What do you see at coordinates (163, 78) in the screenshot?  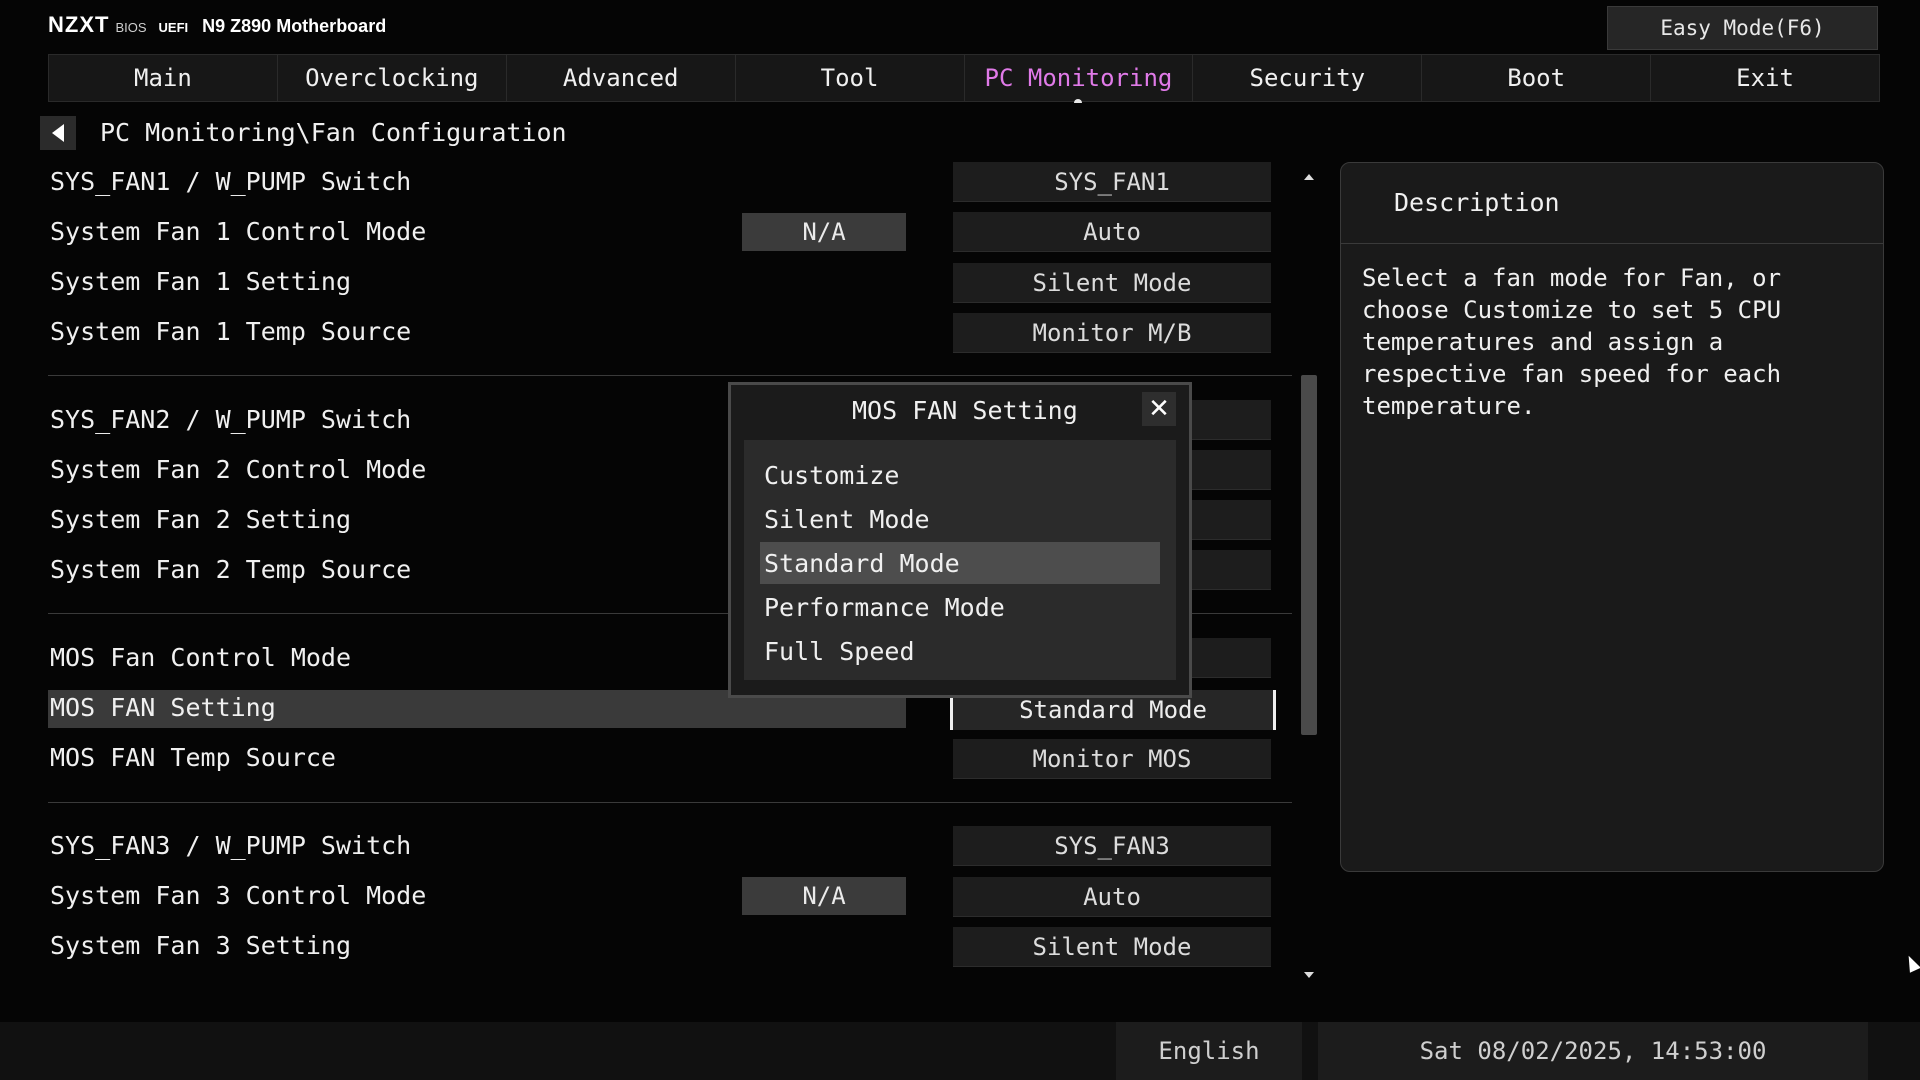 I see `tab-main: Main` at bounding box center [163, 78].